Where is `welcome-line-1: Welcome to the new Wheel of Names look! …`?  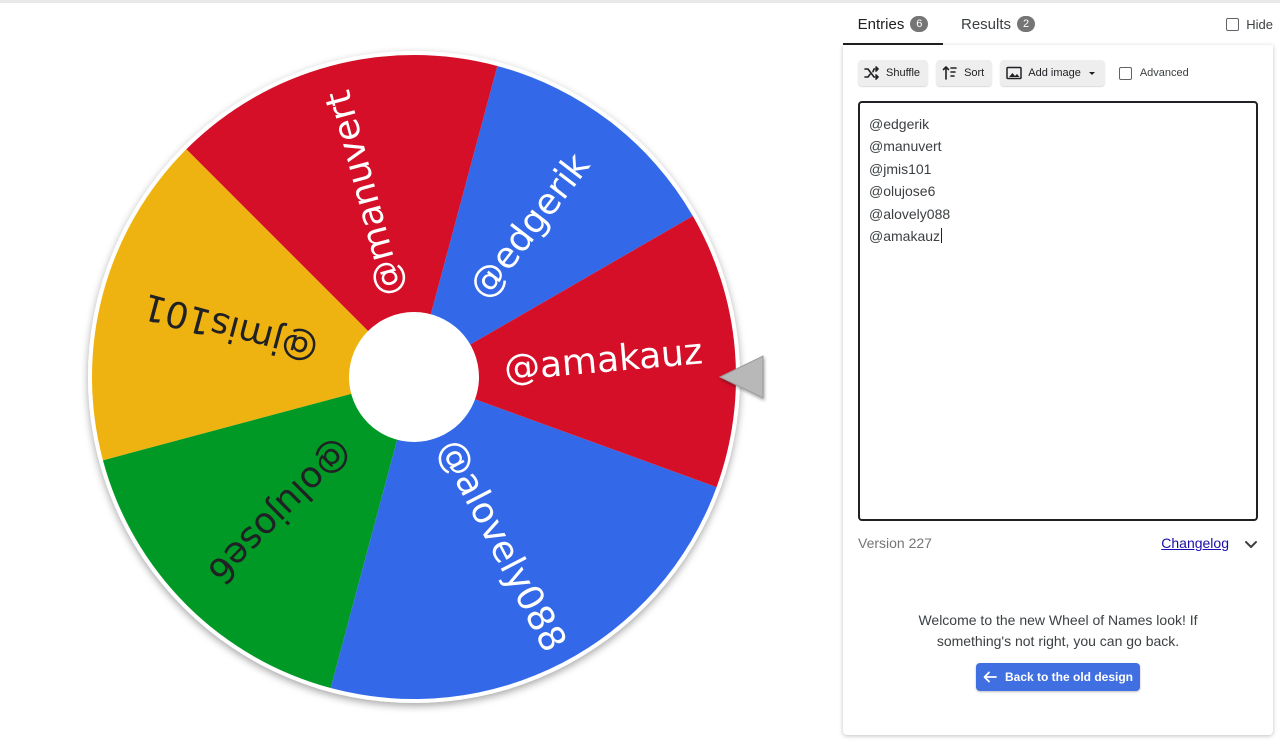
welcome-line-1: Welcome to the new Wheel of Names look! … is located at coordinates (1058, 620).